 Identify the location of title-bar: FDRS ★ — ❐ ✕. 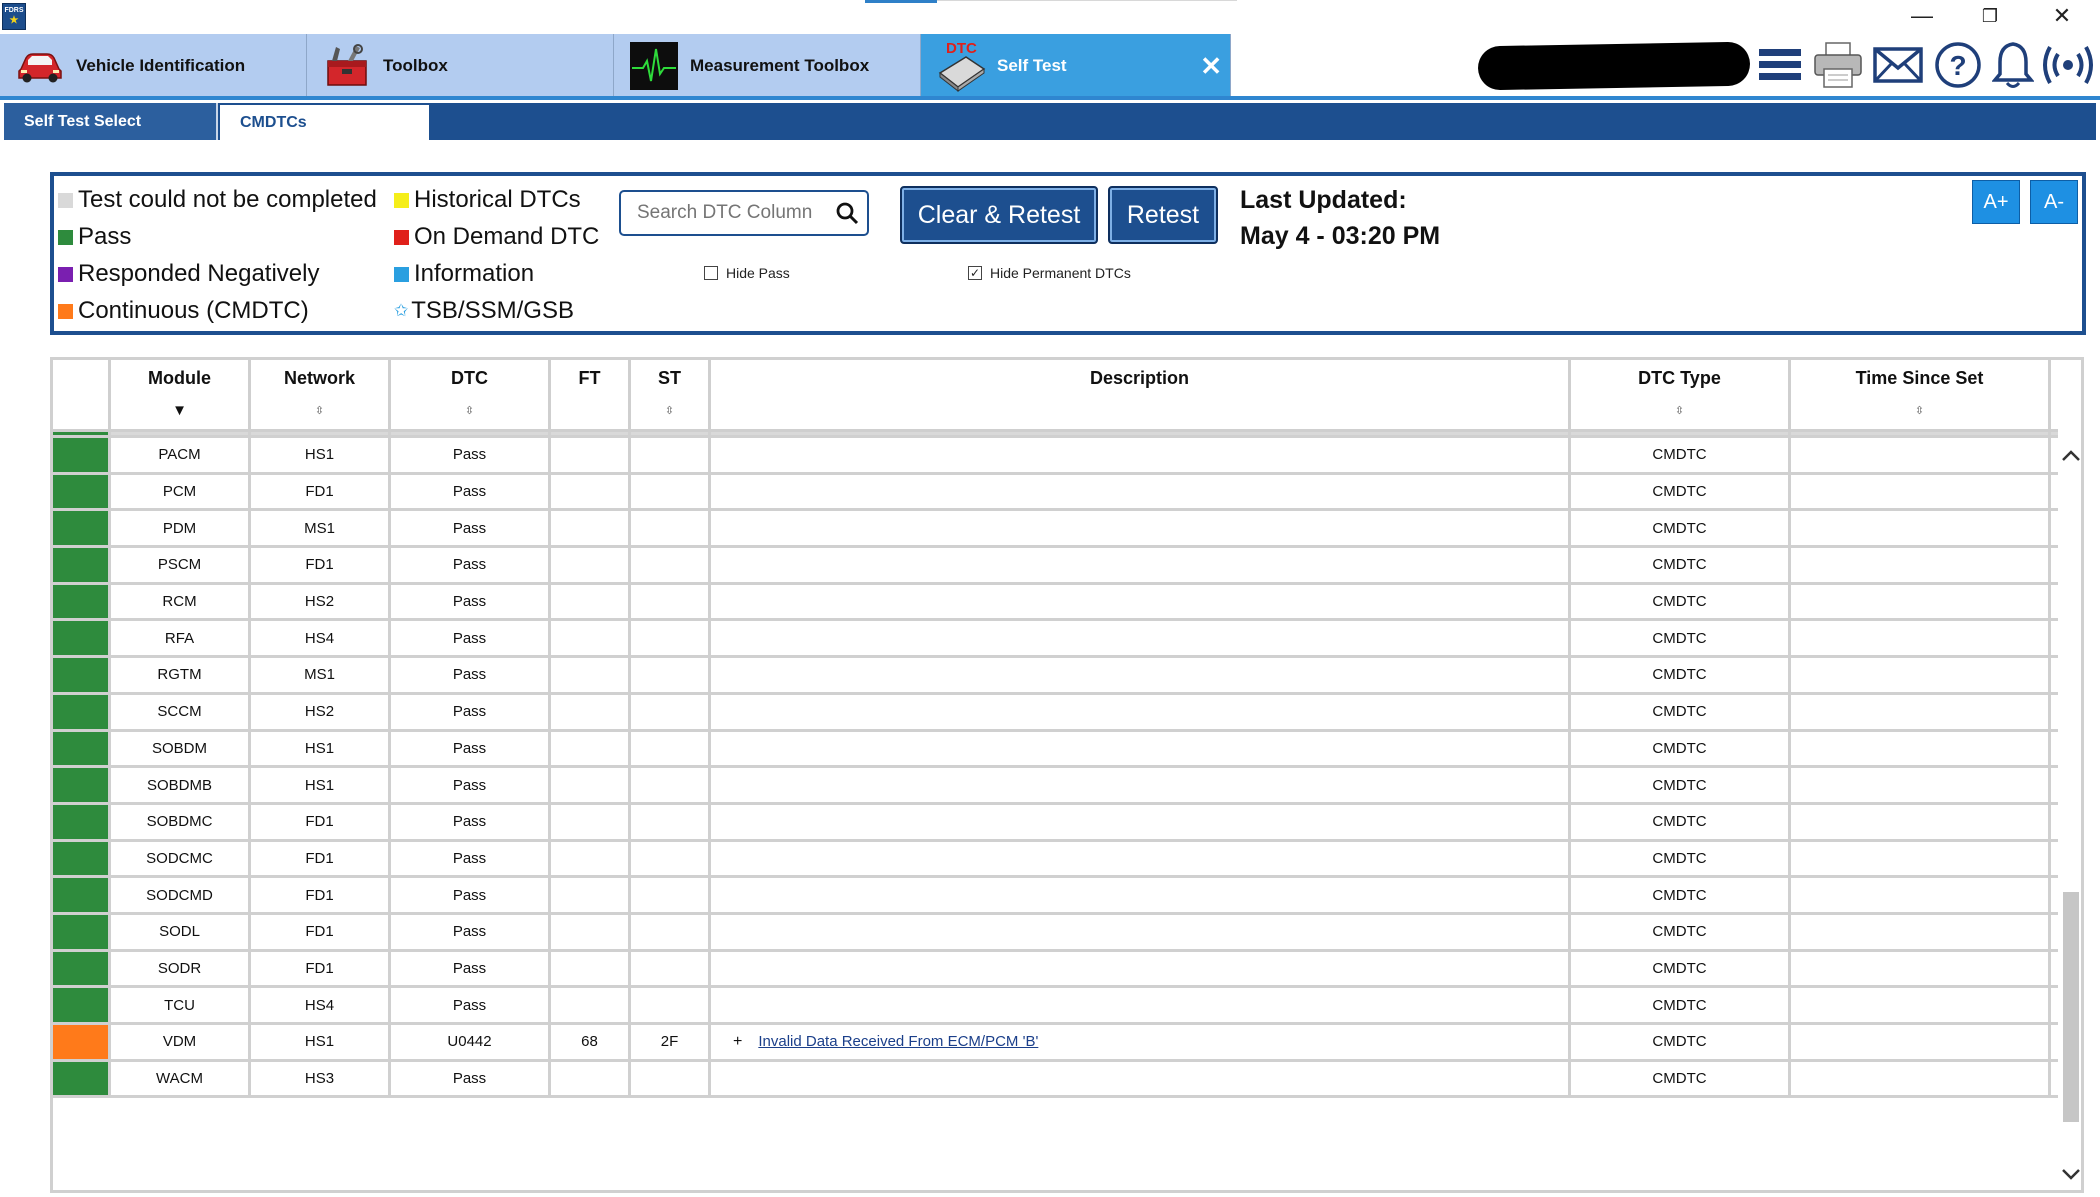
(1050, 17).